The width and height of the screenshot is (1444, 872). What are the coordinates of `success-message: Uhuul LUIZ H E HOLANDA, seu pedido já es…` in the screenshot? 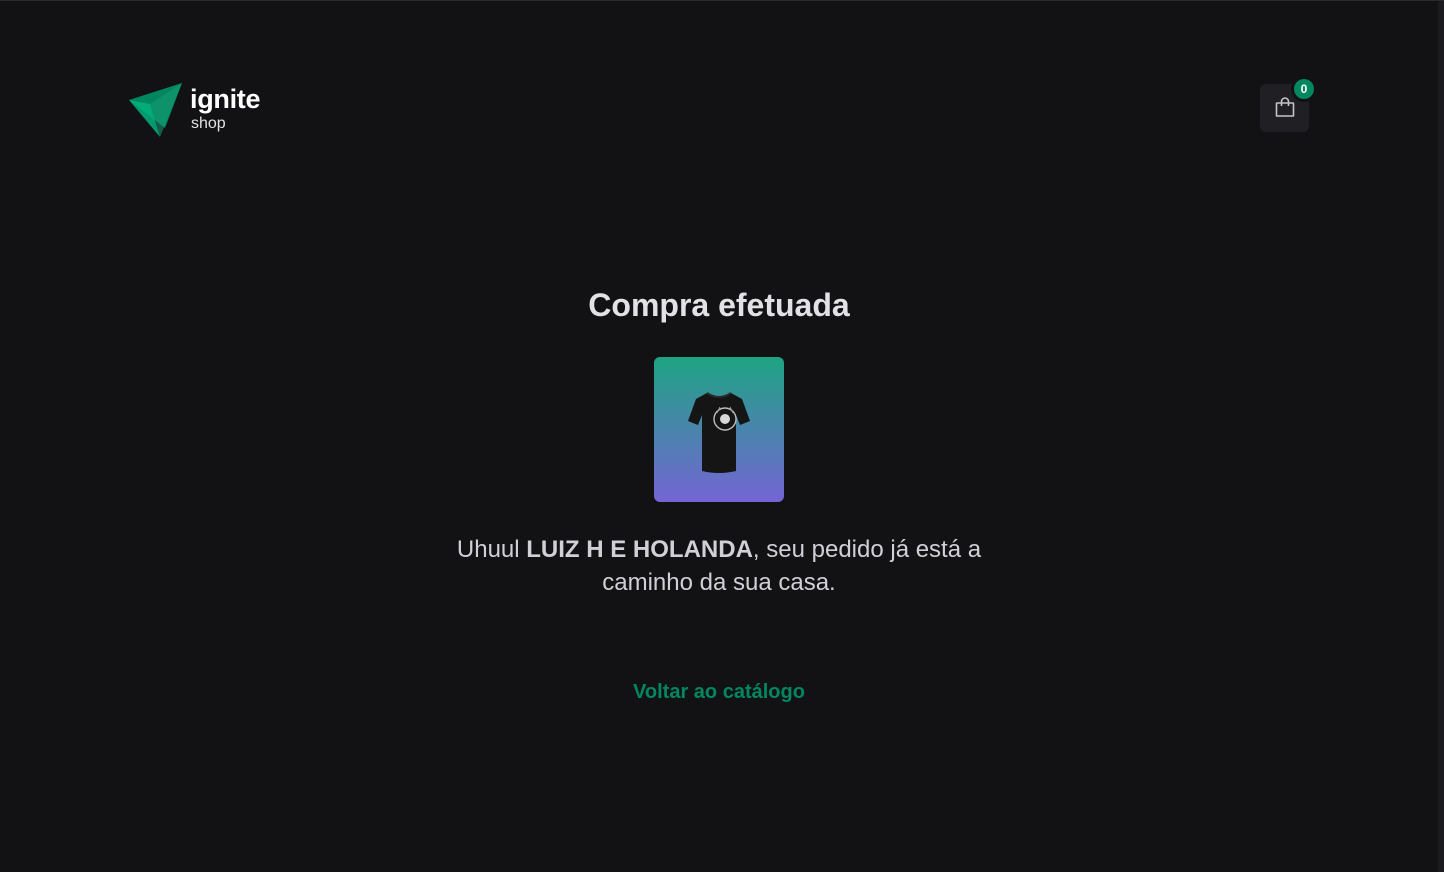 It's located at (719, 566).